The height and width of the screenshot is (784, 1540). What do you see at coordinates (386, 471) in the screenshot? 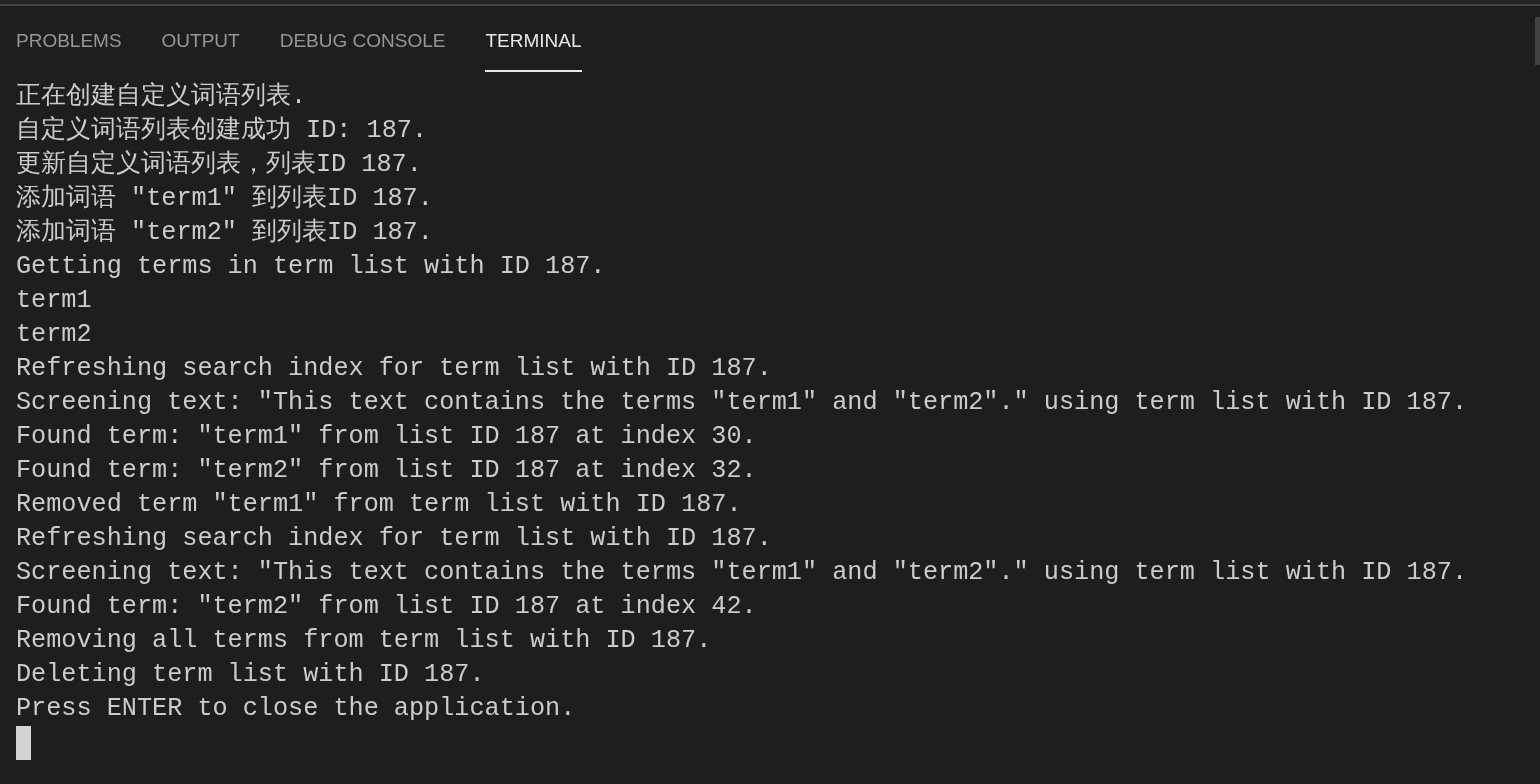
I see `terminal-line: Found term: "term2" from list ID 187 at index 32.` at bounding box center [386, 471].